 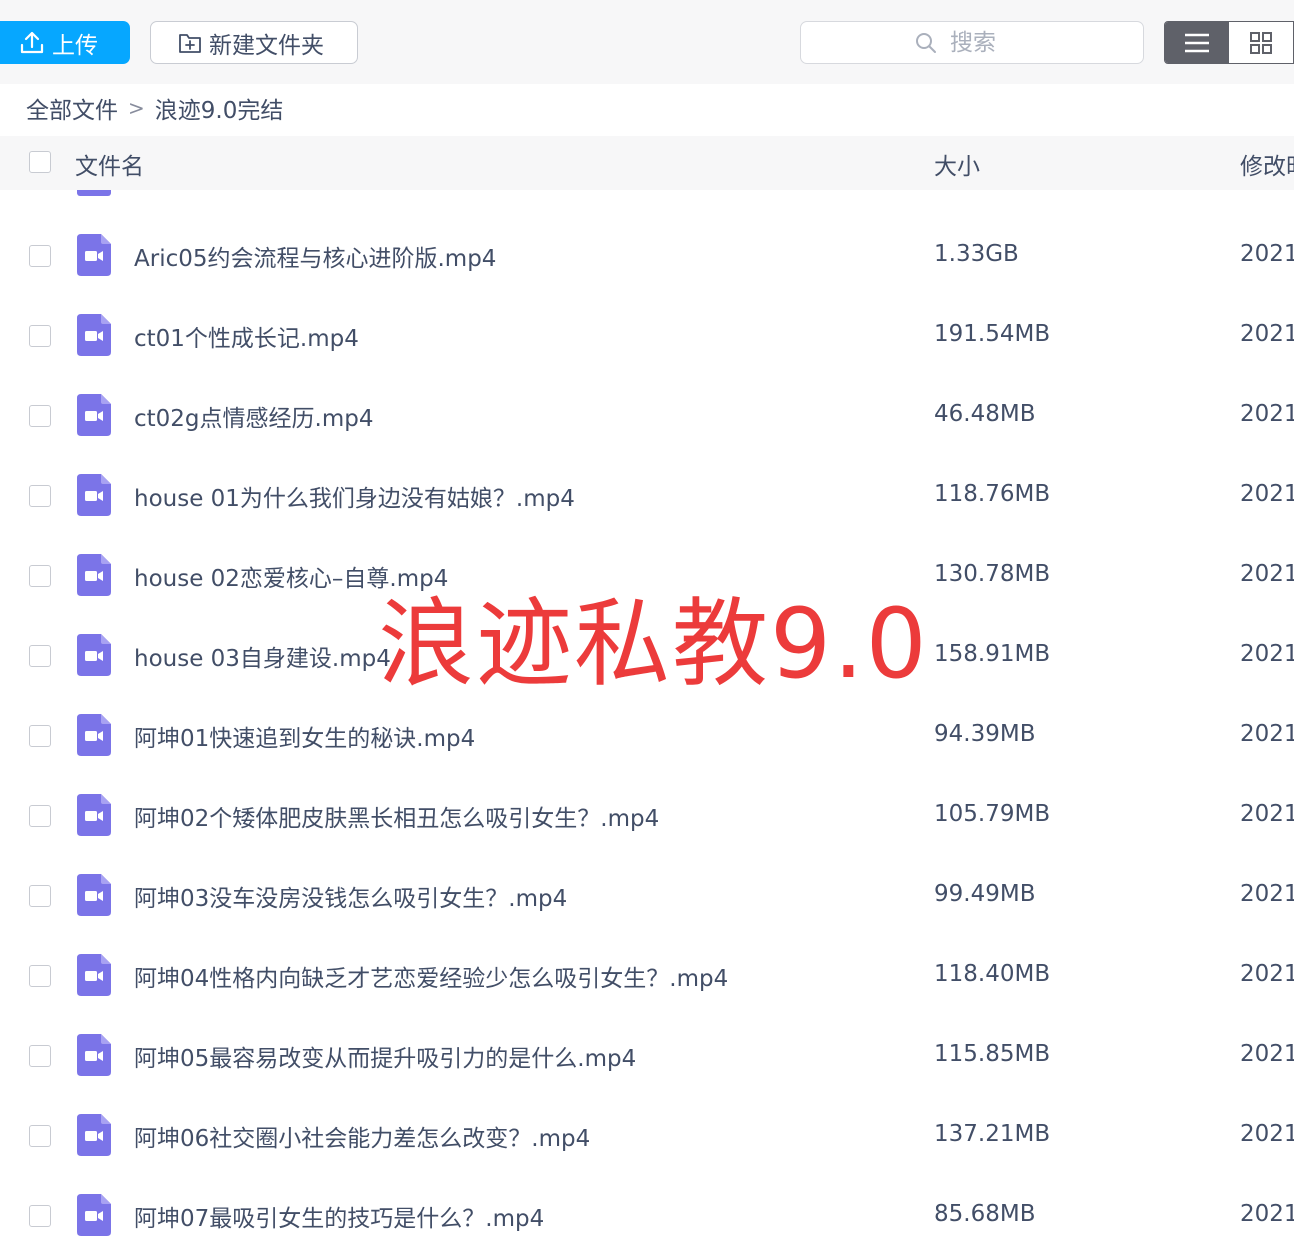 I want to click on new-folder-button: 新建文件夹, so click(x=254, y=42).